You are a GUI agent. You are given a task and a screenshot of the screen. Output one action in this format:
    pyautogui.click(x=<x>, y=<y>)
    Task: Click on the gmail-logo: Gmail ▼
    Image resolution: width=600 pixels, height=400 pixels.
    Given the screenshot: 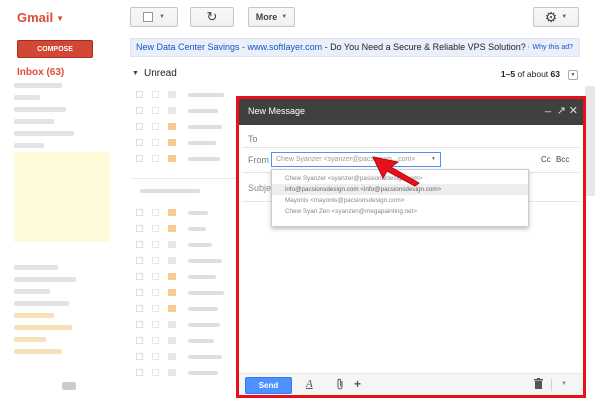 What is the action you would take?
    pyautogui.click(x=40, y=17)
    